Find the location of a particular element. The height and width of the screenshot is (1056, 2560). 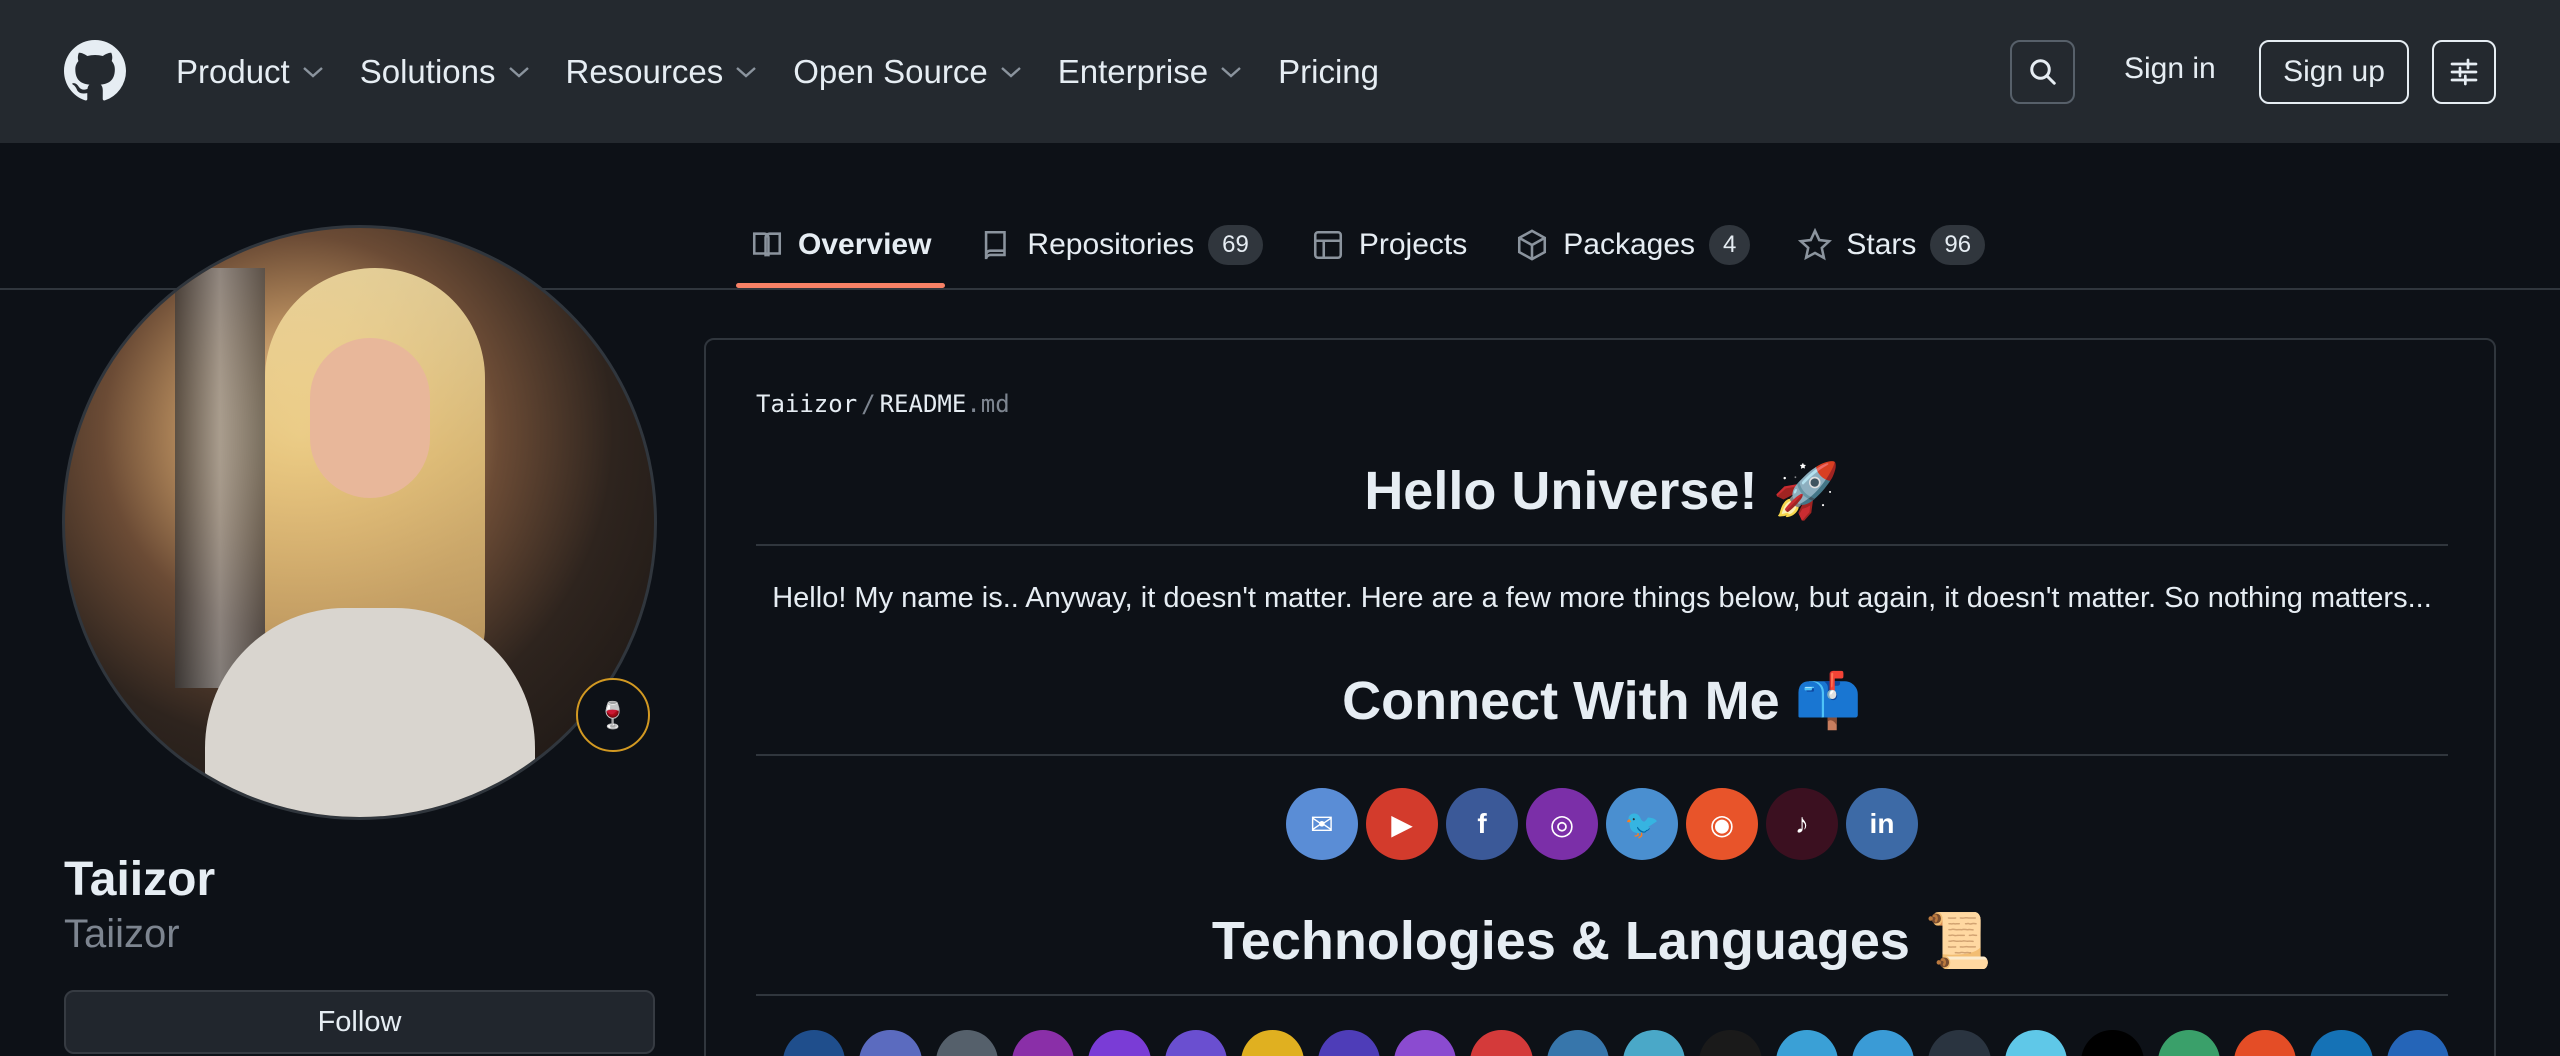

tab-overview: Overview is located at coordinates (841, 249).